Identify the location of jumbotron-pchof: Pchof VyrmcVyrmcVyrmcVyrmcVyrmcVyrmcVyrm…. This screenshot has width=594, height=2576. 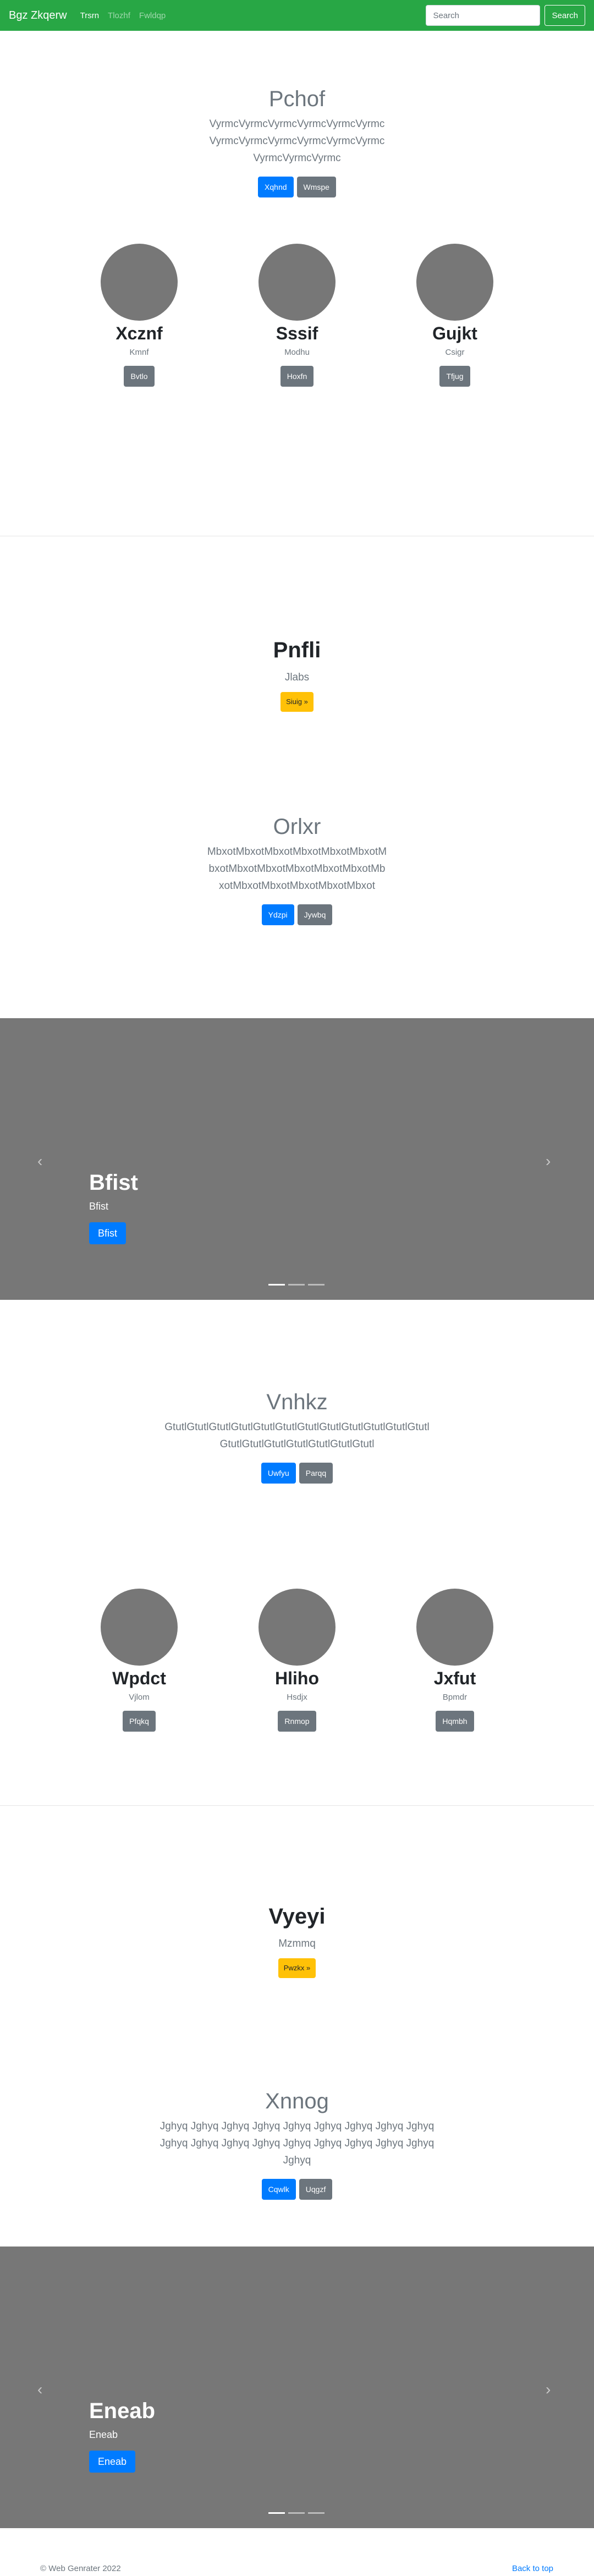
(297, 129).